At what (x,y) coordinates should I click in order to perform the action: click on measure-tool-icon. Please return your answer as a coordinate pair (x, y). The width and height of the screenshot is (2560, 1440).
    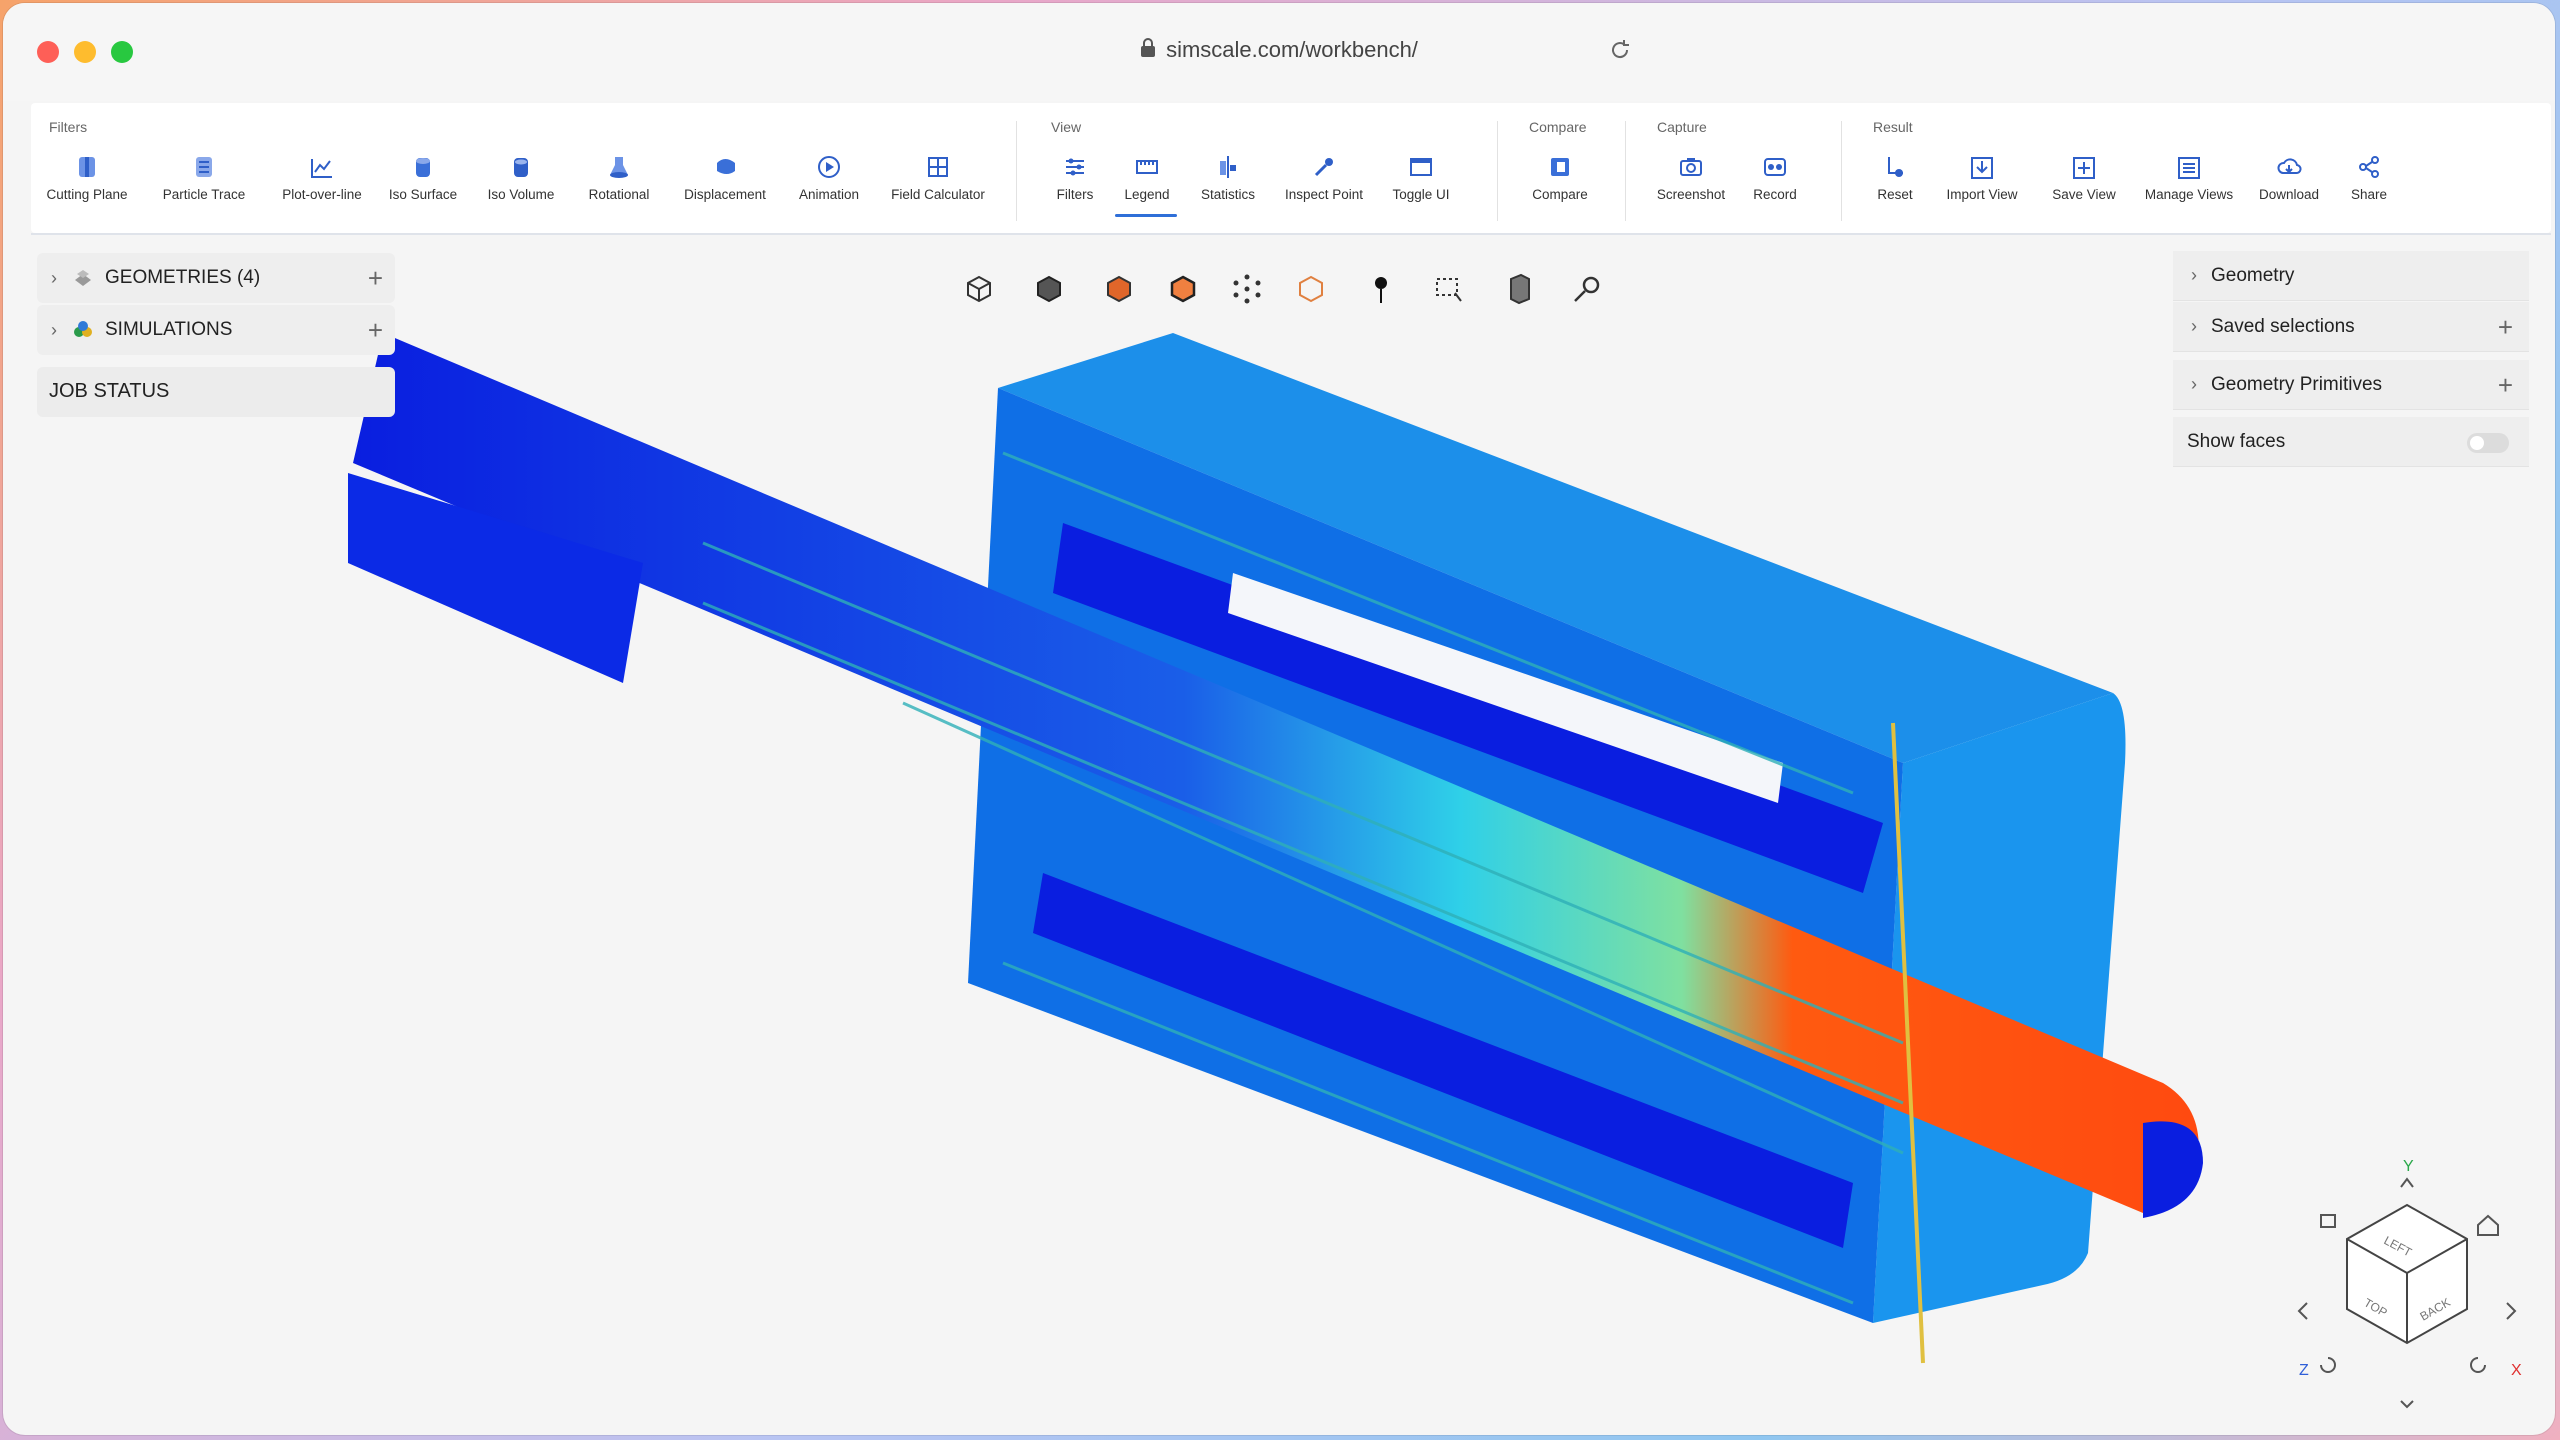
    Looking at the image, I should click on (1587, 289).